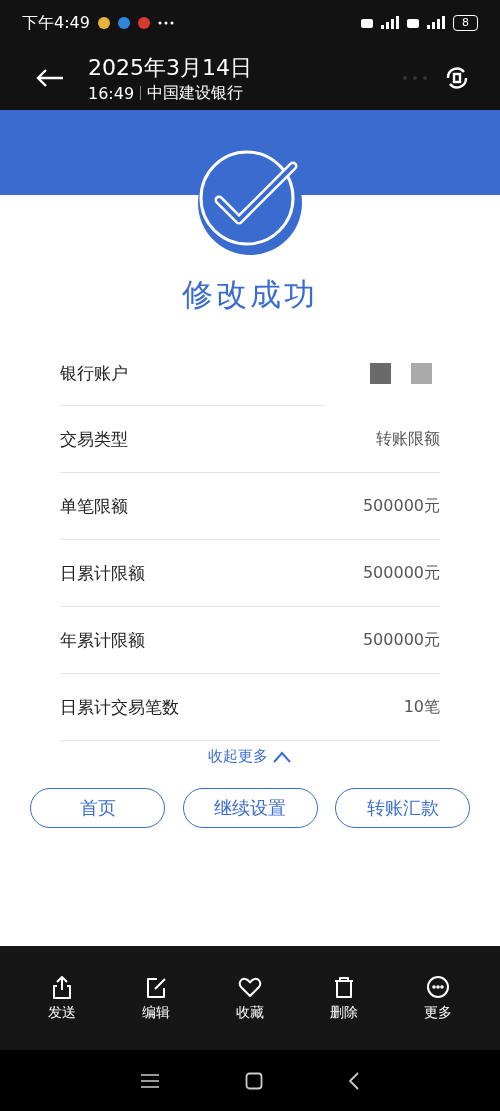  Describe the element at coordinates (238, 756) in the screenshot. I see `collapse-link: 收起更多` at that location.